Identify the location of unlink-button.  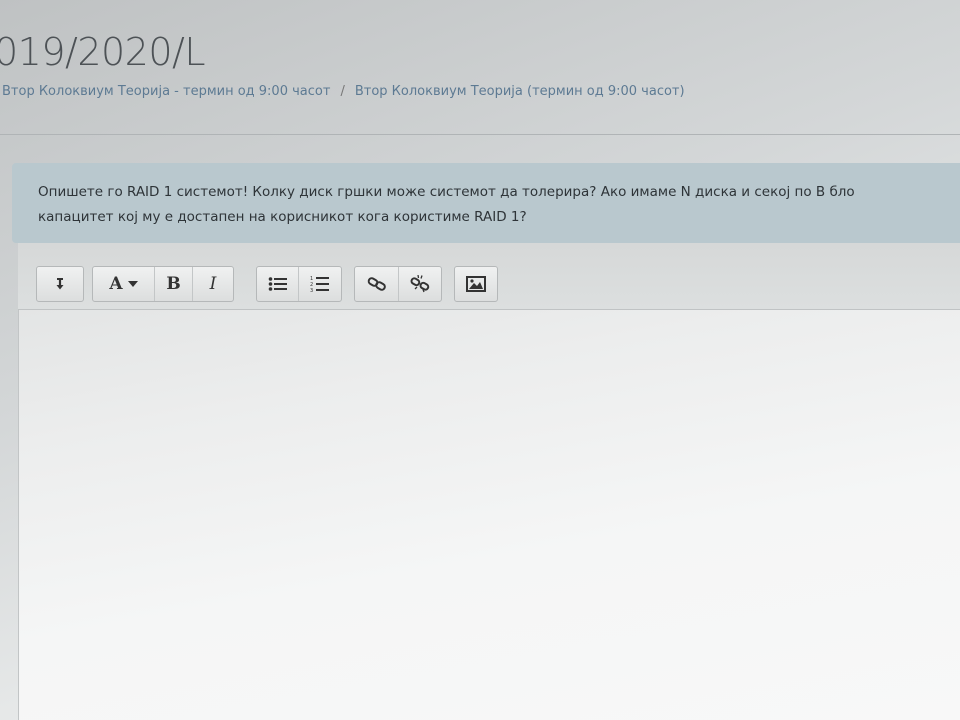
(420, 284).